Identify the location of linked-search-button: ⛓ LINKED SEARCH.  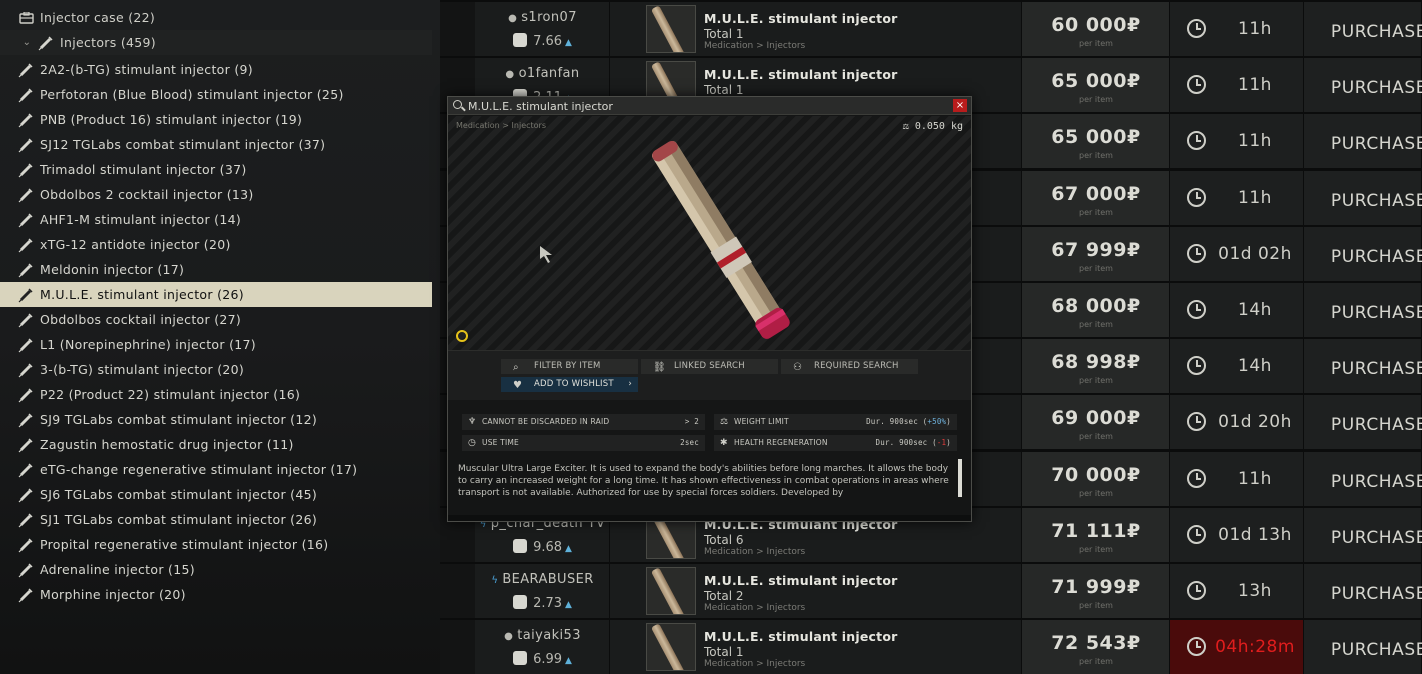
(709, 366).